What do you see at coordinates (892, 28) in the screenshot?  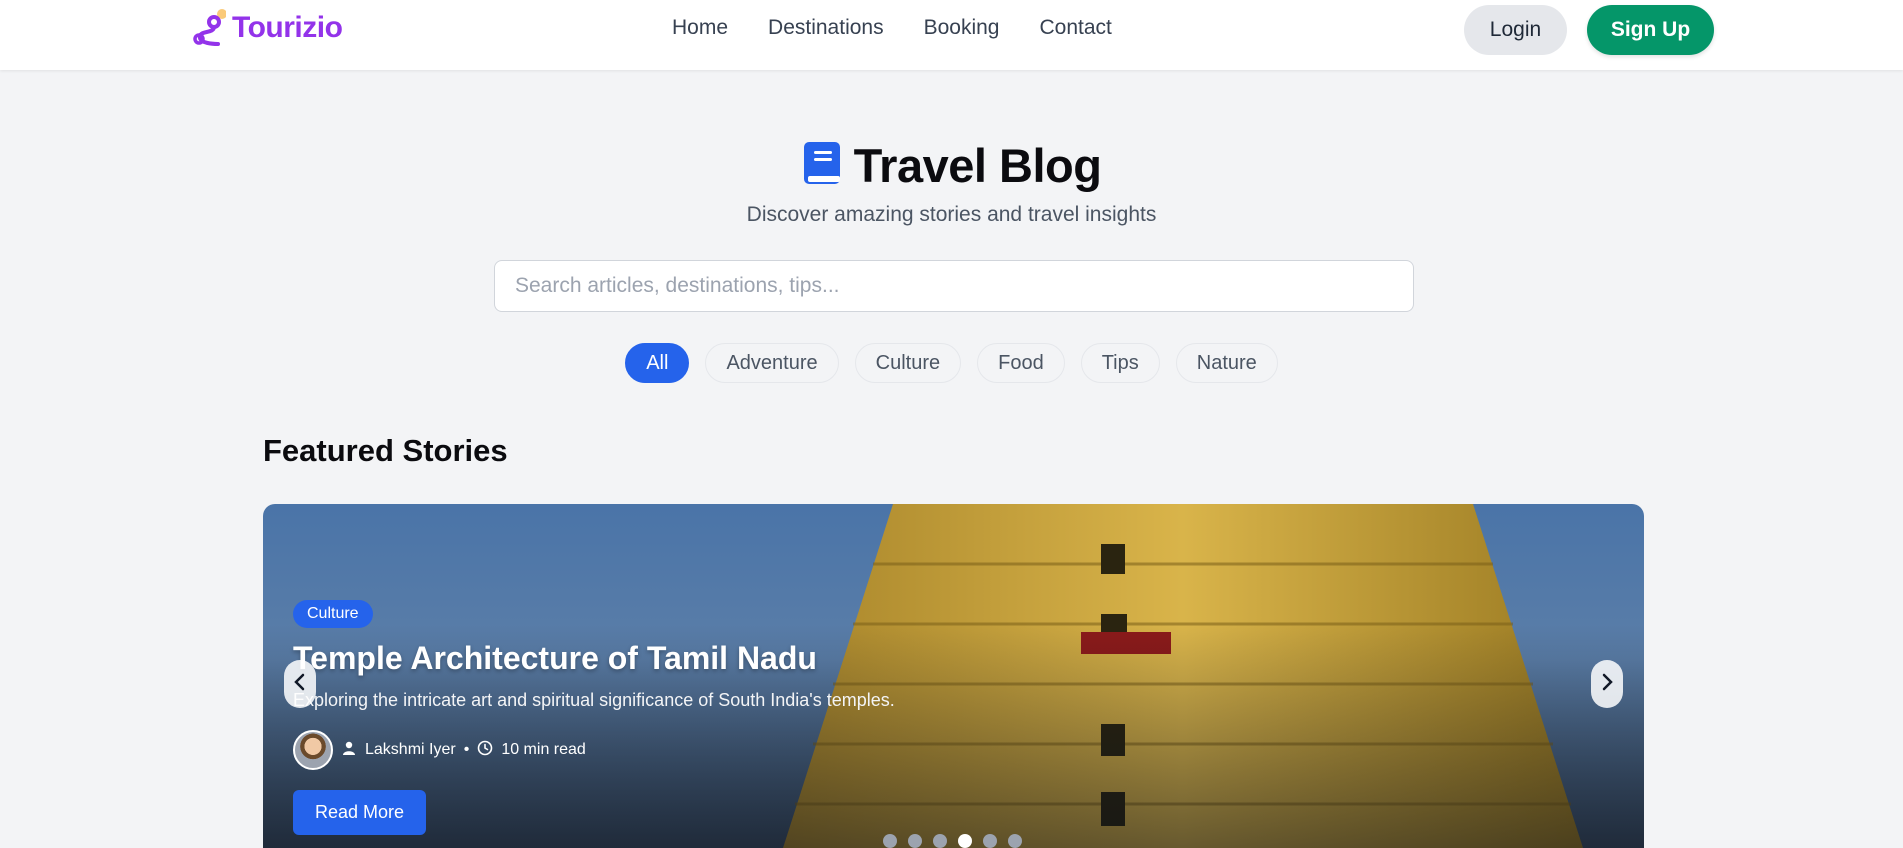 I see `main-nav: Home Destinations Booking Contact` at bounding box center [892, 28].